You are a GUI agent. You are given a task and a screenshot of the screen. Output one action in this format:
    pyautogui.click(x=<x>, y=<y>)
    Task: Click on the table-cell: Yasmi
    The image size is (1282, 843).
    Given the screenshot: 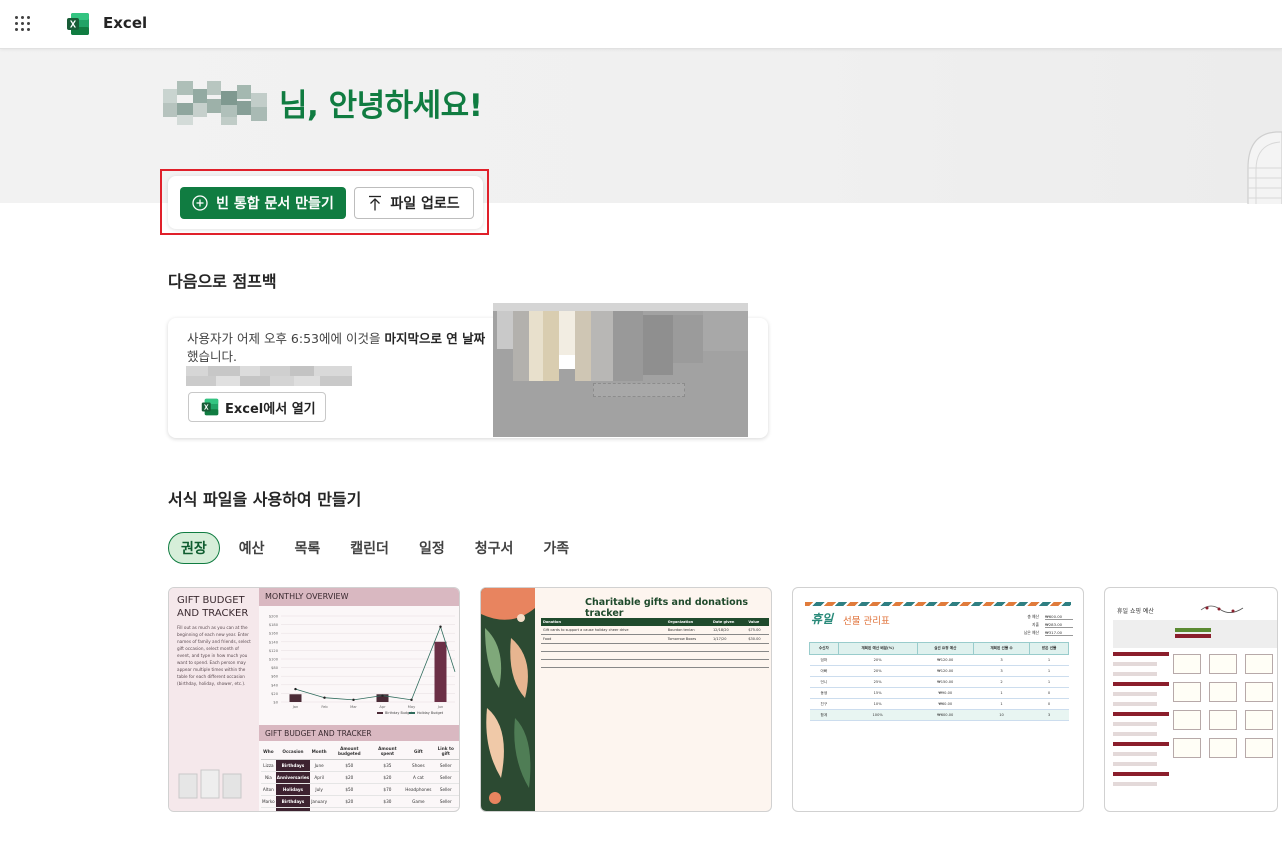 What is the action you would take?
    pyautogui.click(x=268, y=809)
    